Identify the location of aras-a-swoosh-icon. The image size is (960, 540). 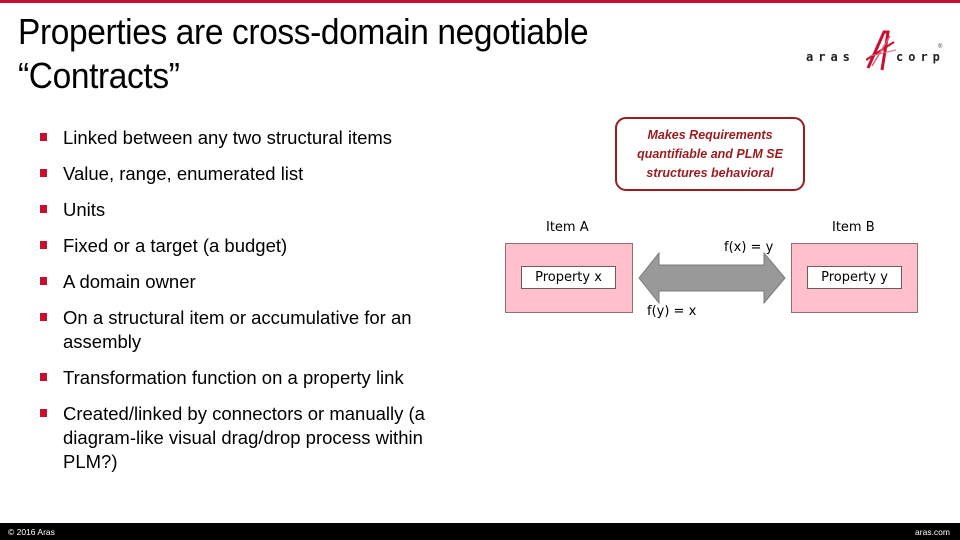
(881, 50).